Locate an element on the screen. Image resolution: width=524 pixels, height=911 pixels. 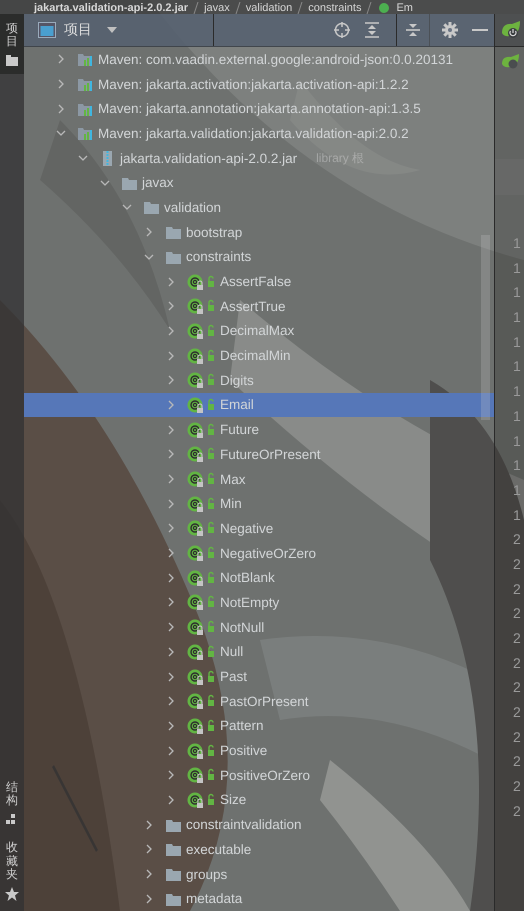
tree-item-label: executable is located at coordinates (219, 849).